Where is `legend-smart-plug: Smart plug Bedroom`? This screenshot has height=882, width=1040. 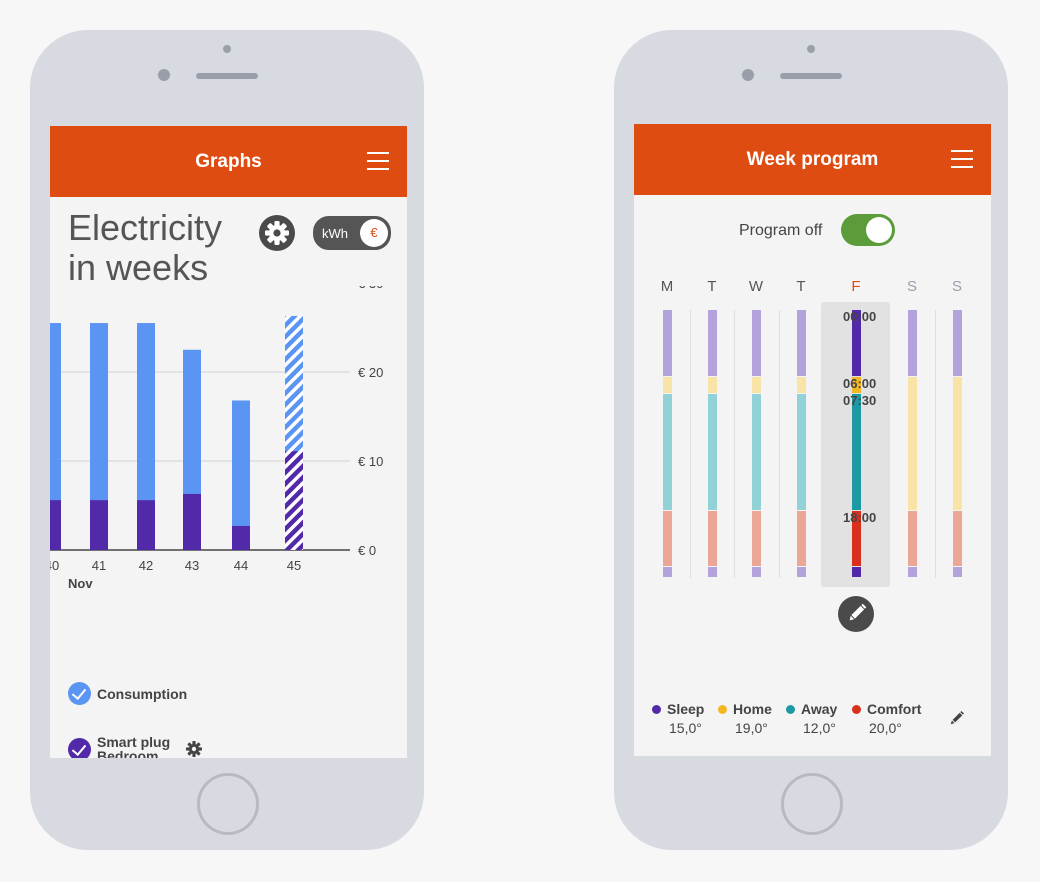
legend-smart-plug: Smart plug Bedroom is located at coordinates (136, 746).